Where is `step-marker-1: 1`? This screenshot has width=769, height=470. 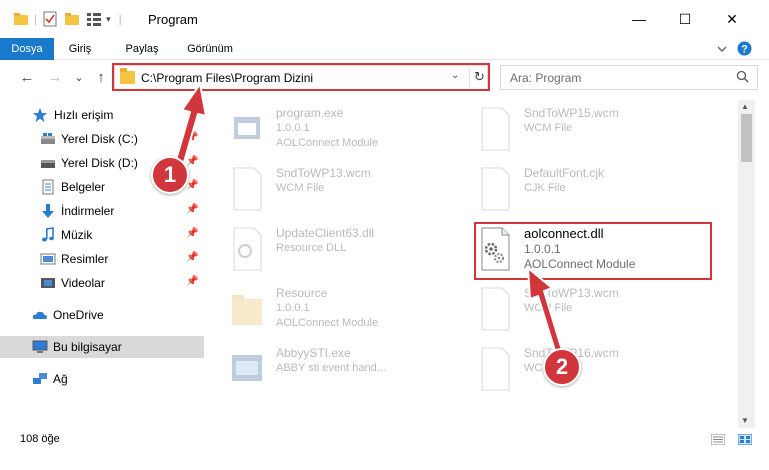
step-marker-1: 1 is located at coordinates (170, 175).